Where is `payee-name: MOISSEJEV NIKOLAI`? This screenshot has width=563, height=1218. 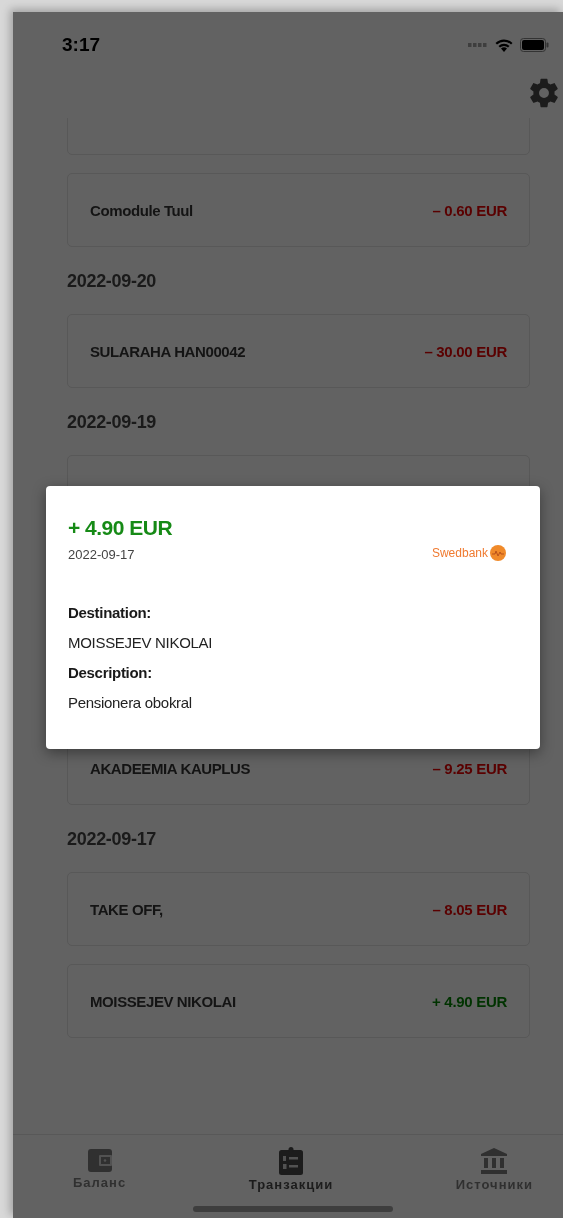
payee-name: MOISSEJEV NIKOLAI is located at coordinates (163, 1001).